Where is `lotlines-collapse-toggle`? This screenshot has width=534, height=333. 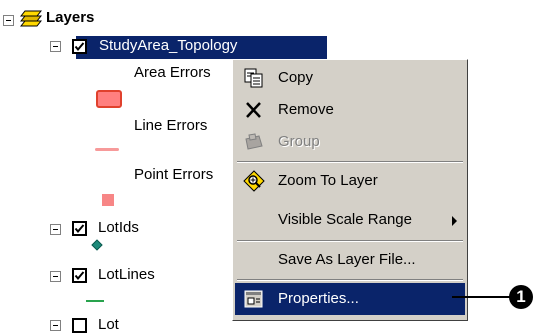 lotlines-collapse-toggle is located at coordinates (55, 276).